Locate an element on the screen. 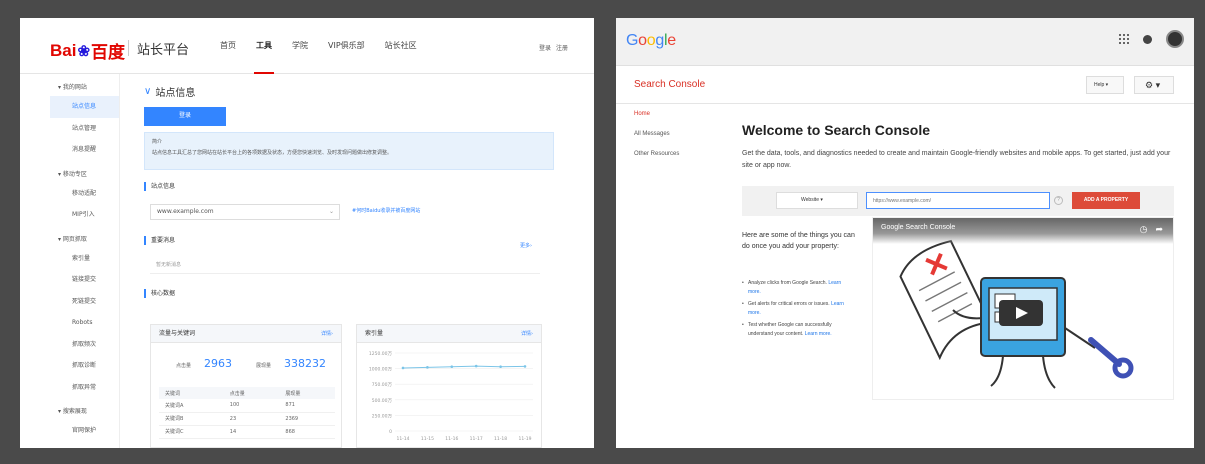 The image size is (1205, 464). nav-item: VIP俱乐部 is located at coordinates (346, 46).